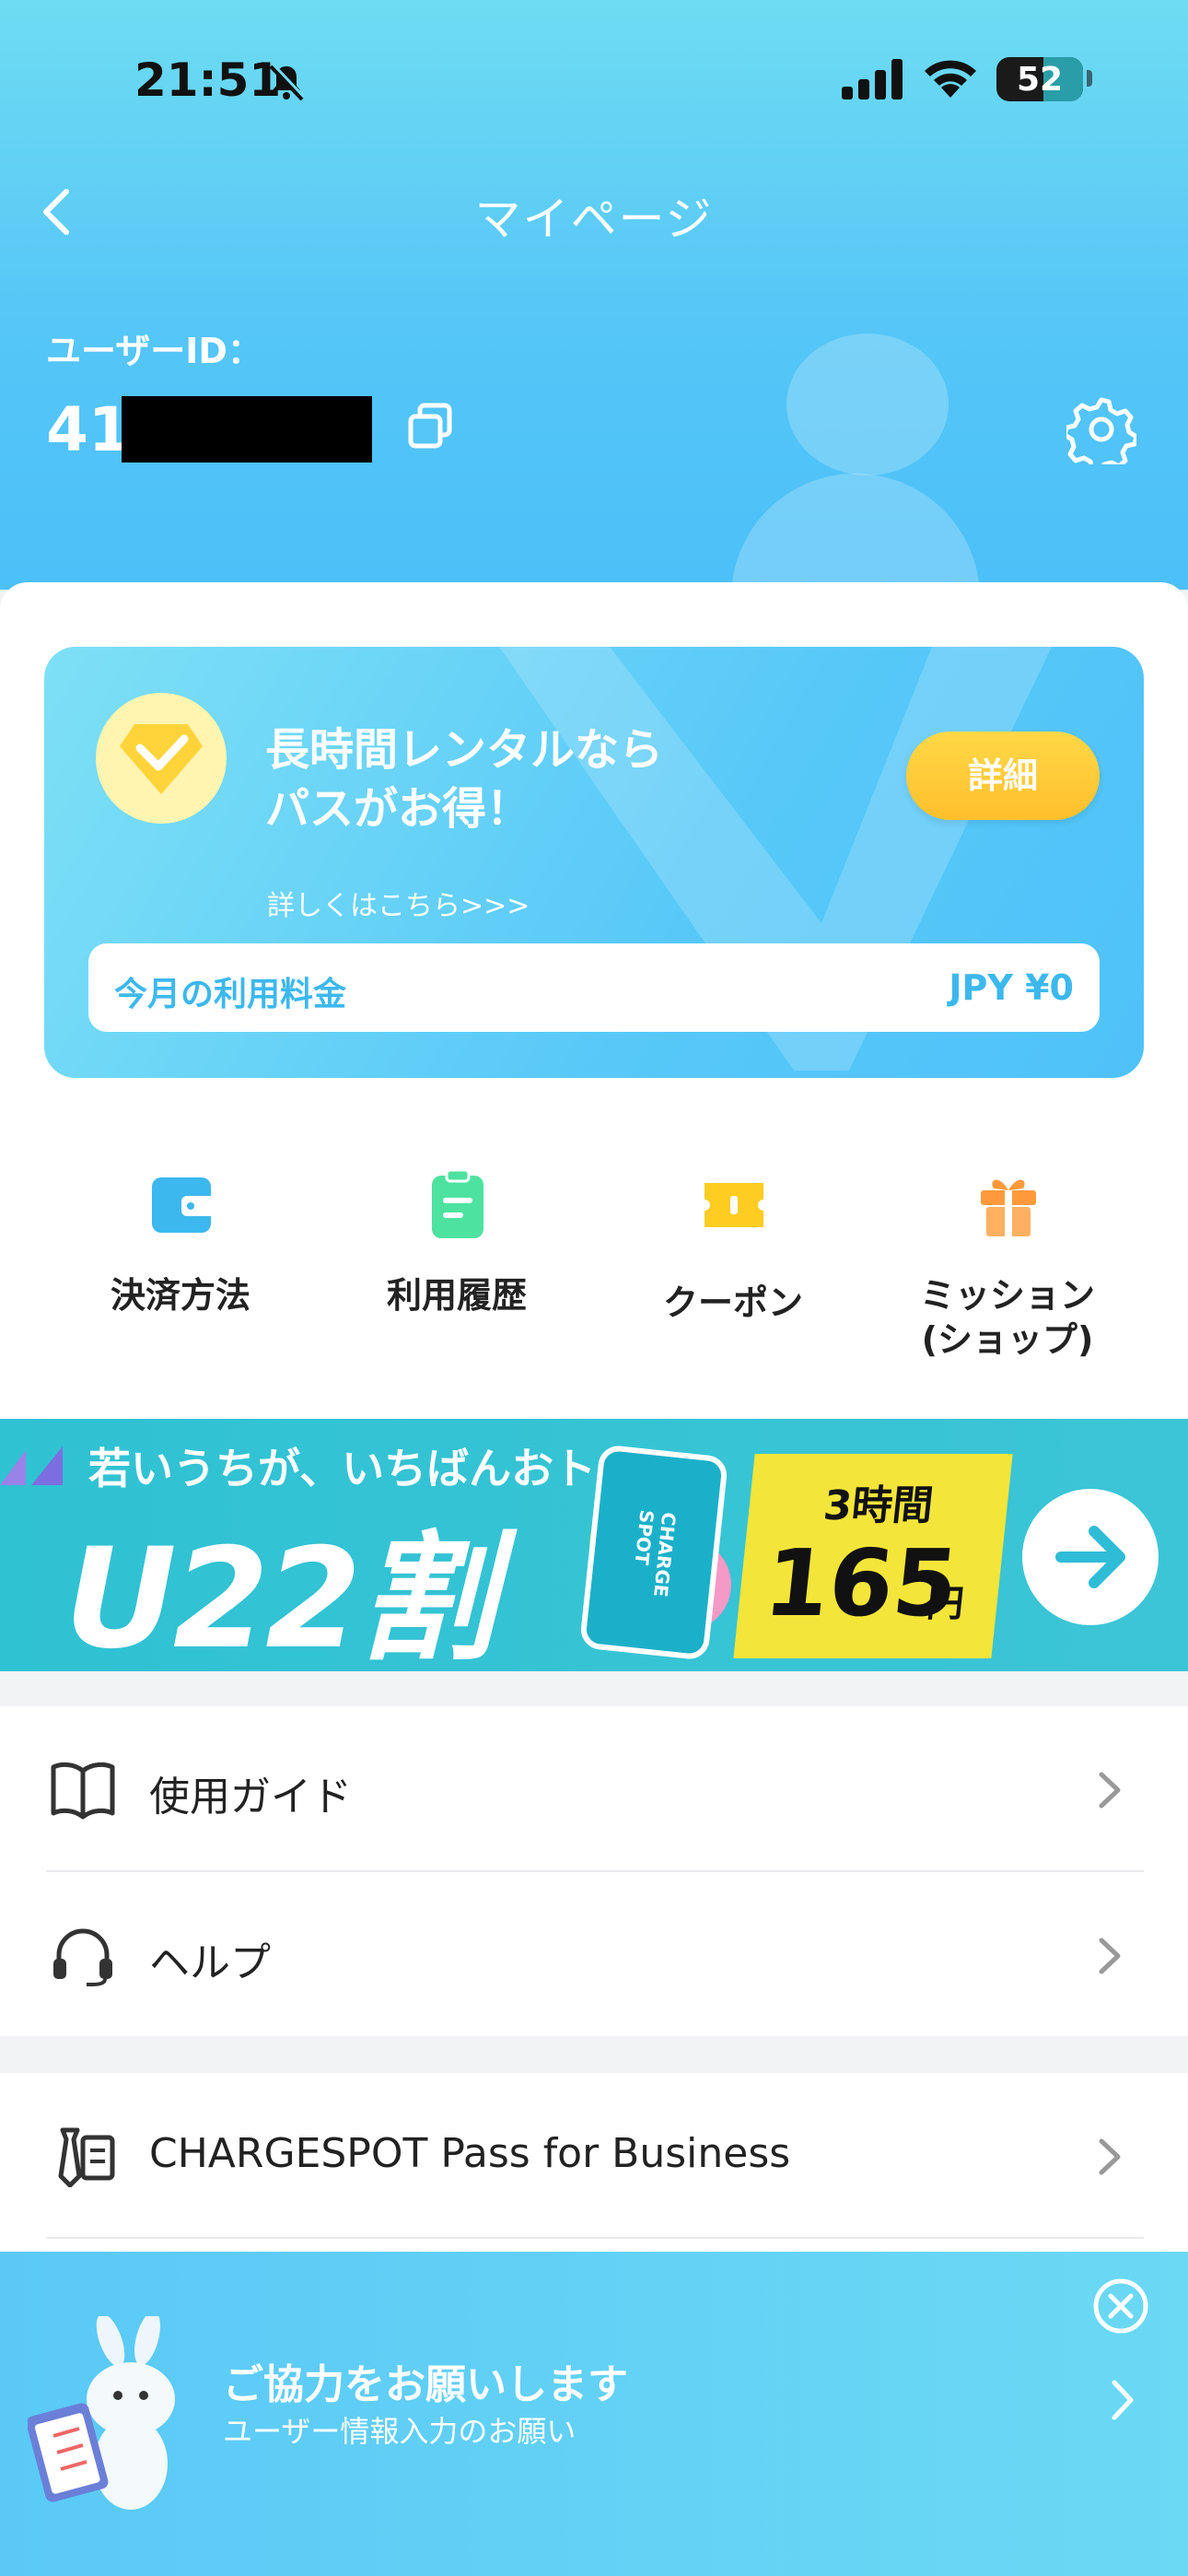  I want to click on phone-brand-text: CHARGE SPOT, so click(655, 1553).